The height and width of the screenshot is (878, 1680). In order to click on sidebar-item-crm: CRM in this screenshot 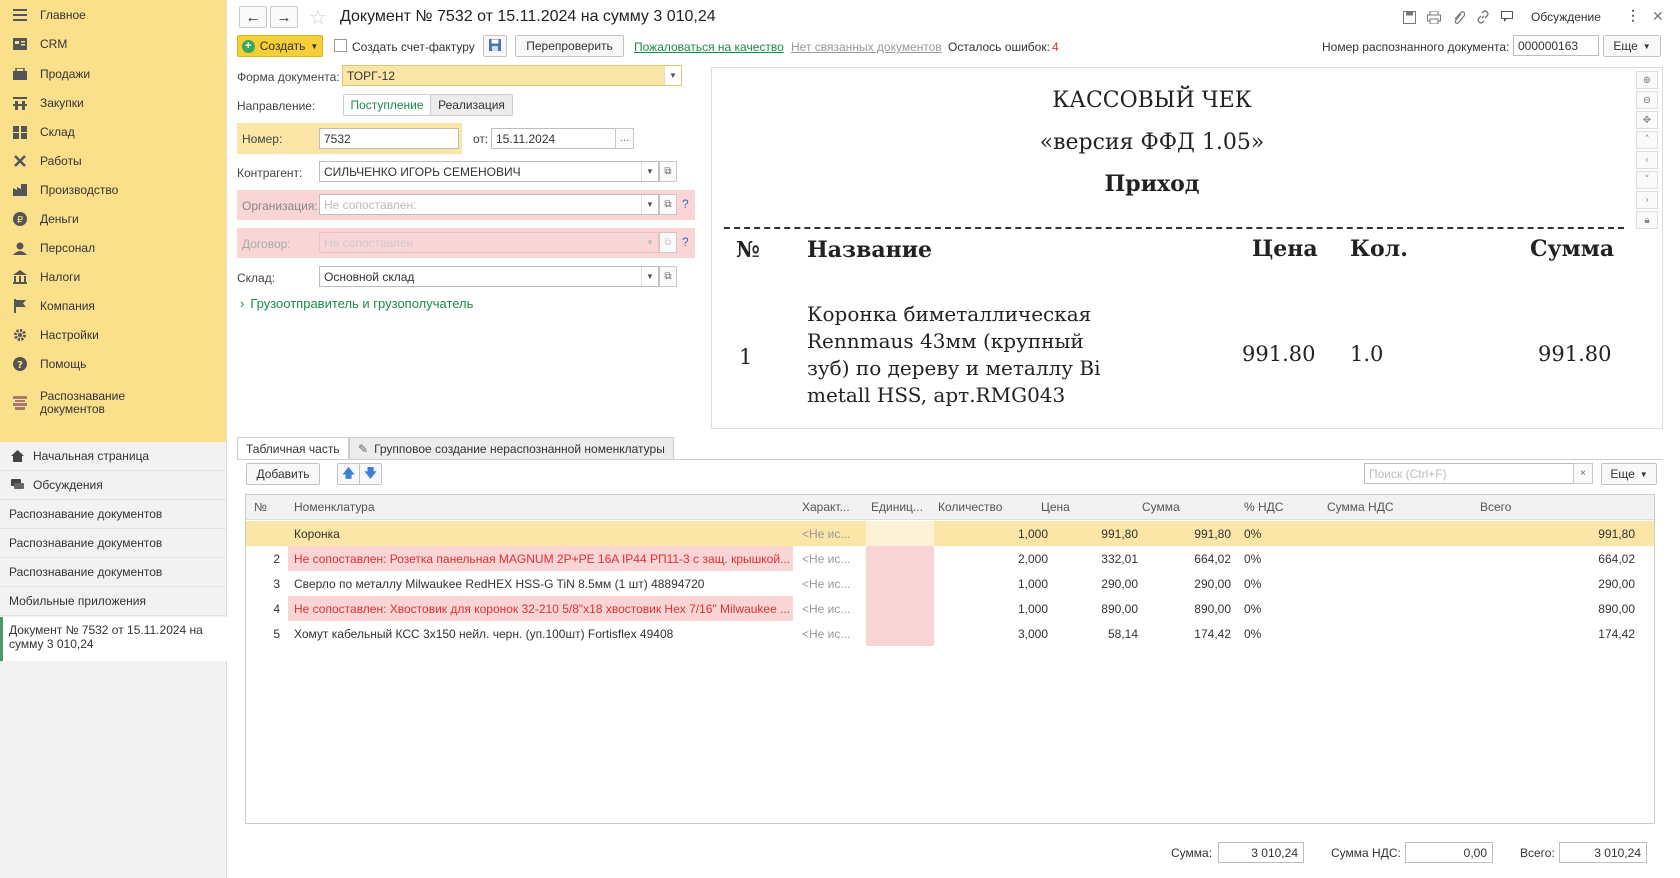, I will do `click(113, 44)`.